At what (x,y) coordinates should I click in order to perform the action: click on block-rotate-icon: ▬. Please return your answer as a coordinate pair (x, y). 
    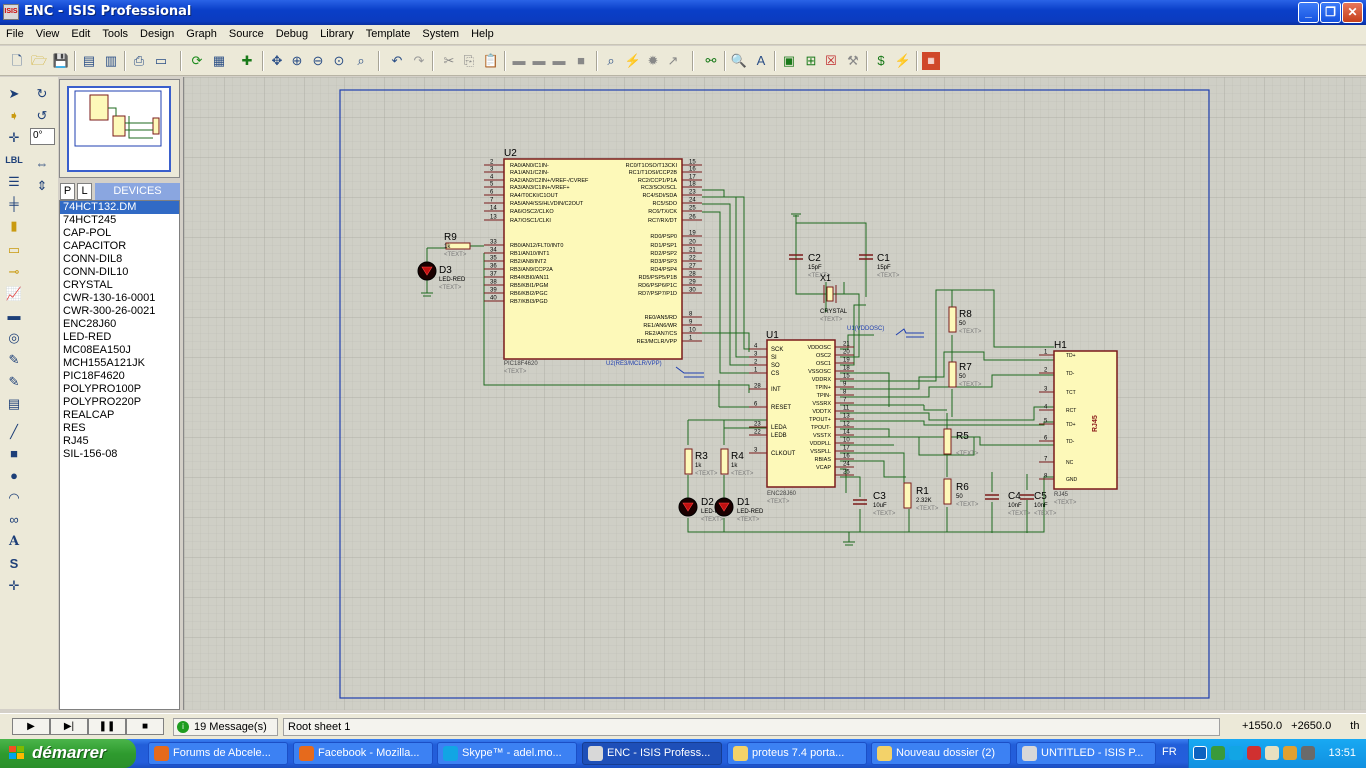
    Looking at the image, I should click on (559, 61).